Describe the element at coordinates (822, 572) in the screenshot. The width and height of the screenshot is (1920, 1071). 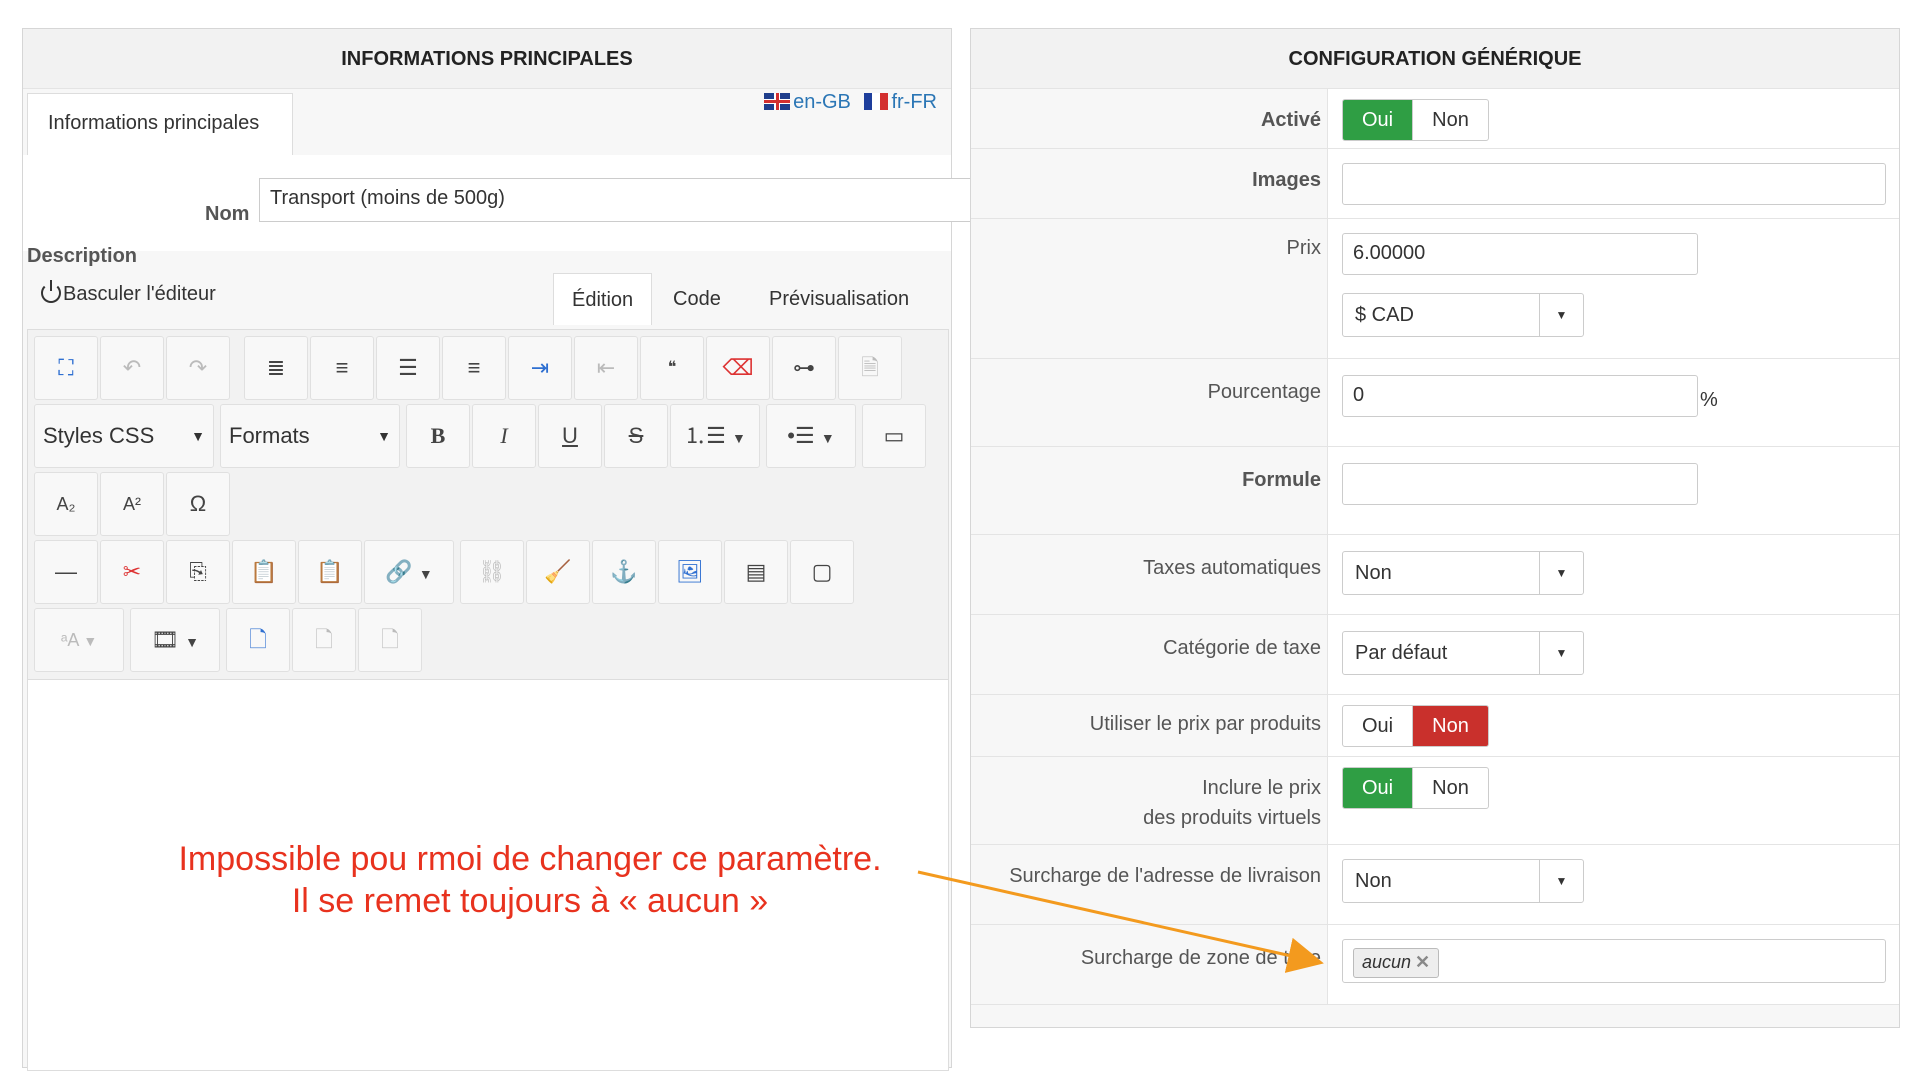
I see `iframe-icon: ▢` at that location.